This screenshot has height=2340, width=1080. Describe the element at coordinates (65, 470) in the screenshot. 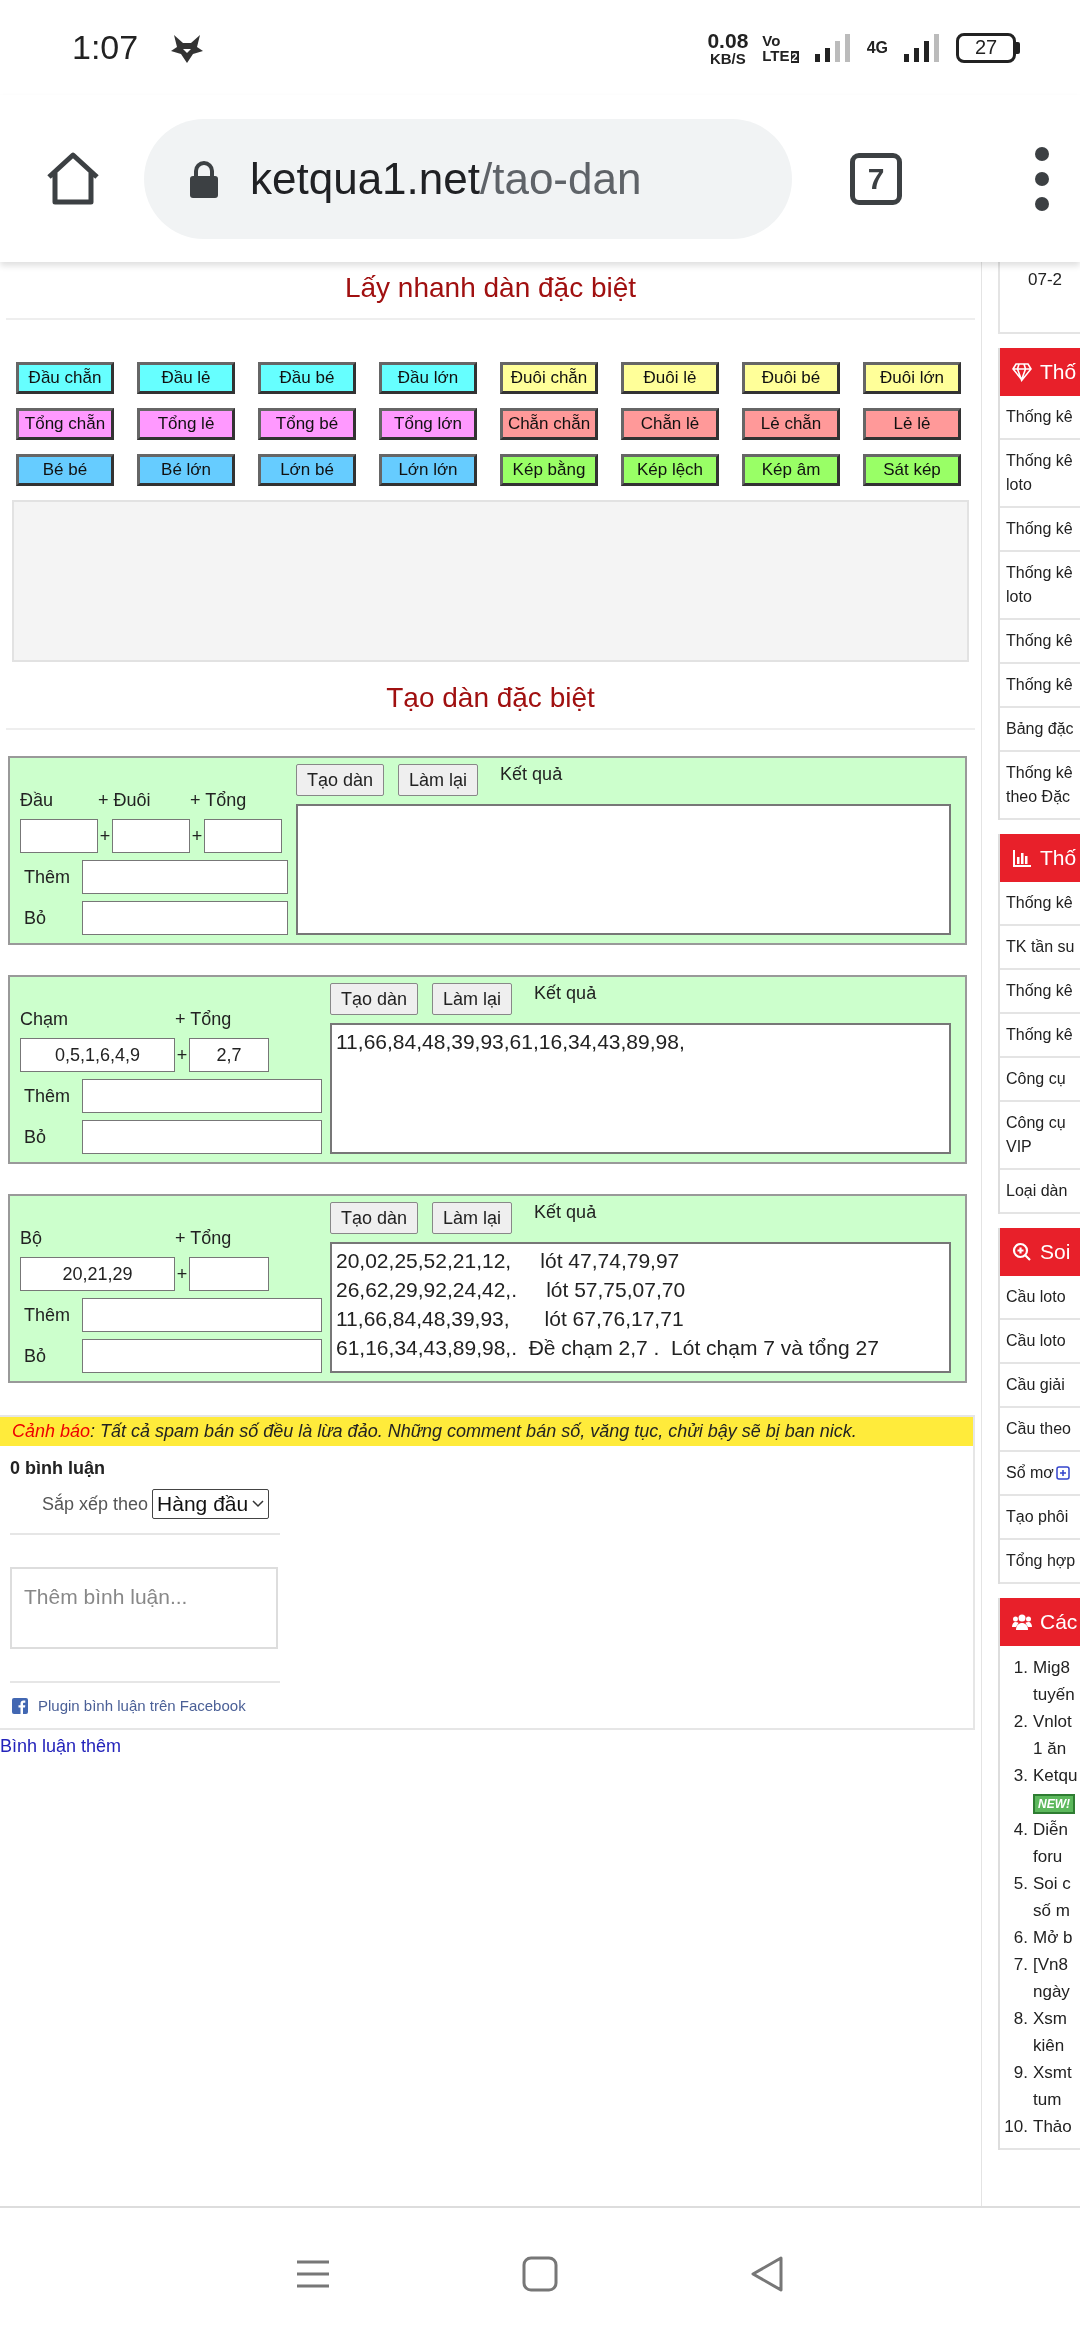

I see `preset-button: Bé bé` at that location.